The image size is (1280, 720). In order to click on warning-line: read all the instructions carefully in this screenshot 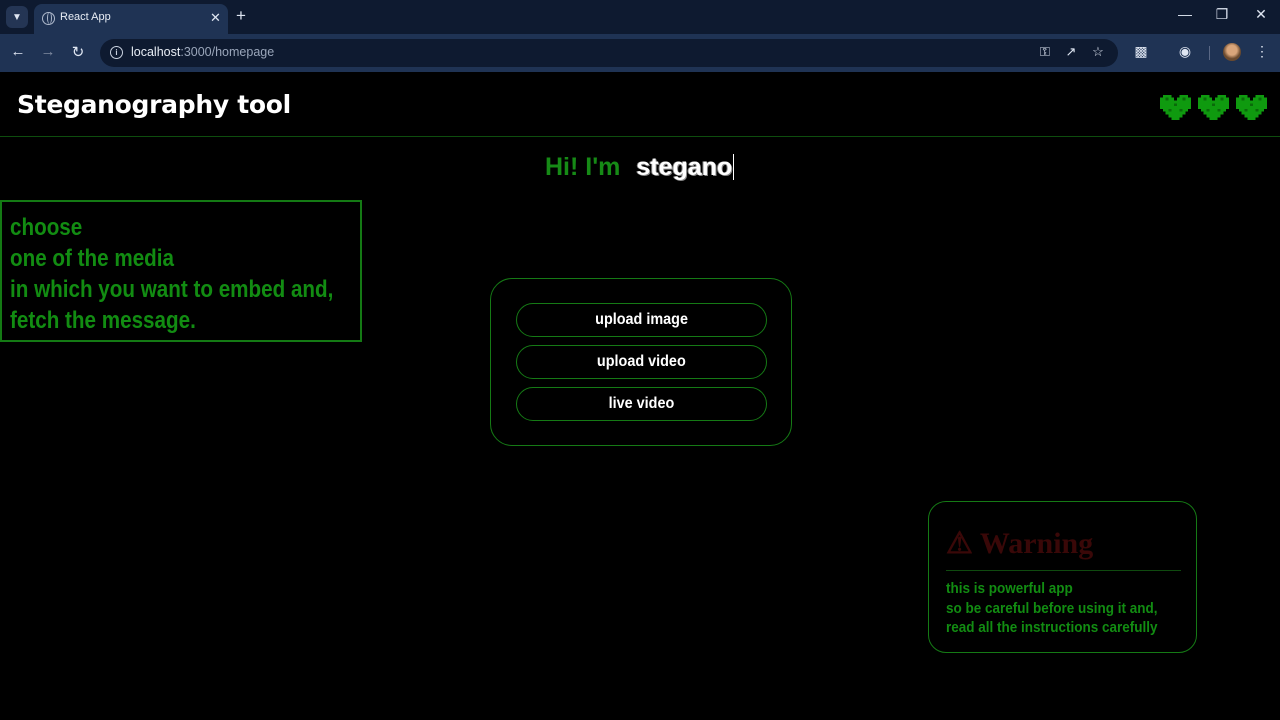, I will do `click(1052, 627)`.